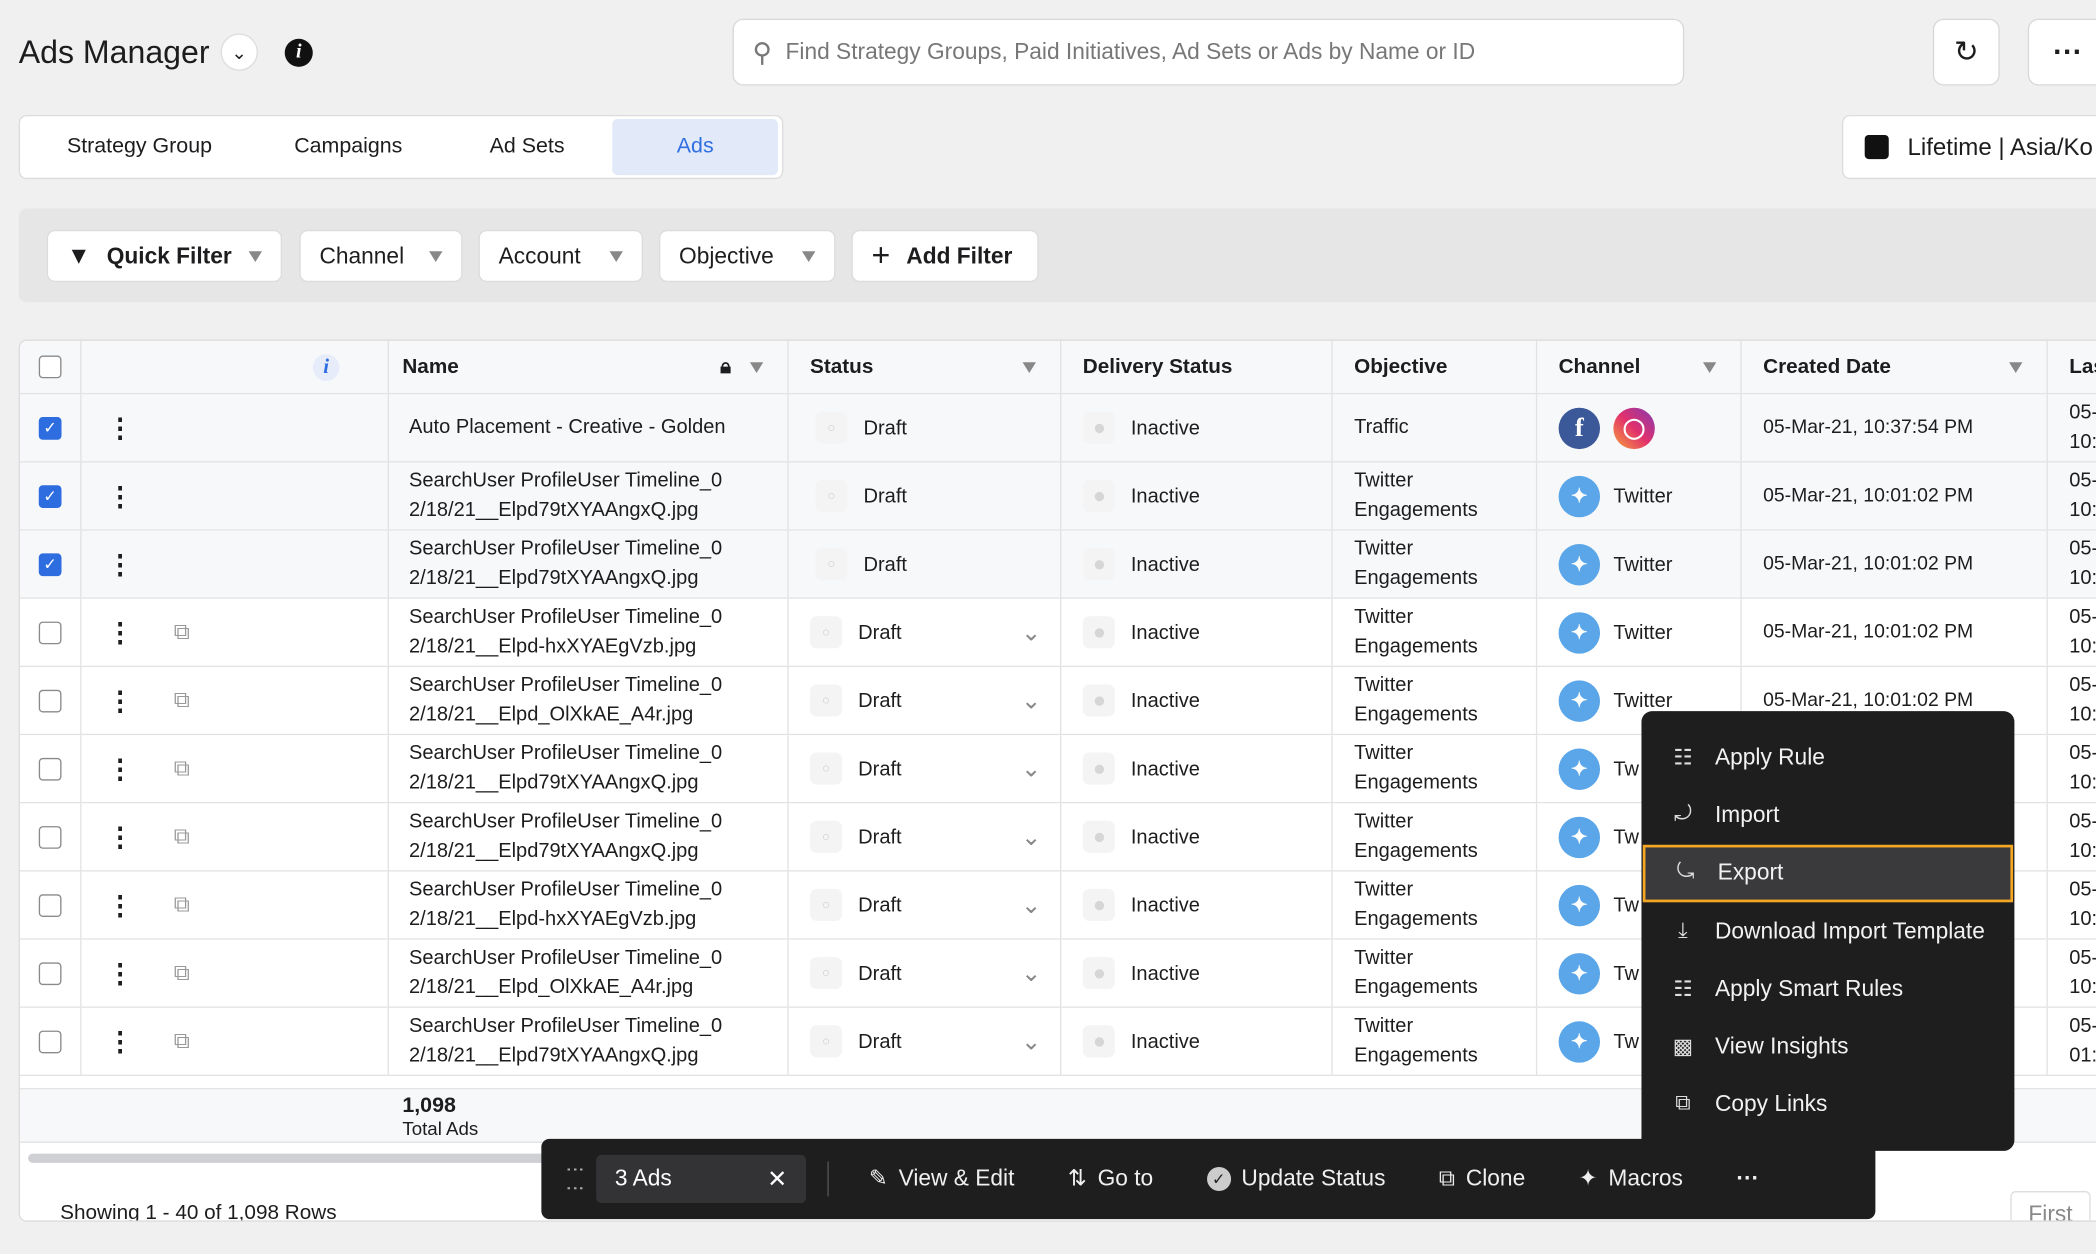 This screenshot has width=2096, height=1254. What do you see at coordinates (1400, 367) in the screenshot?
I see `column-objective: Objective` at bounding box center [1400, 367].